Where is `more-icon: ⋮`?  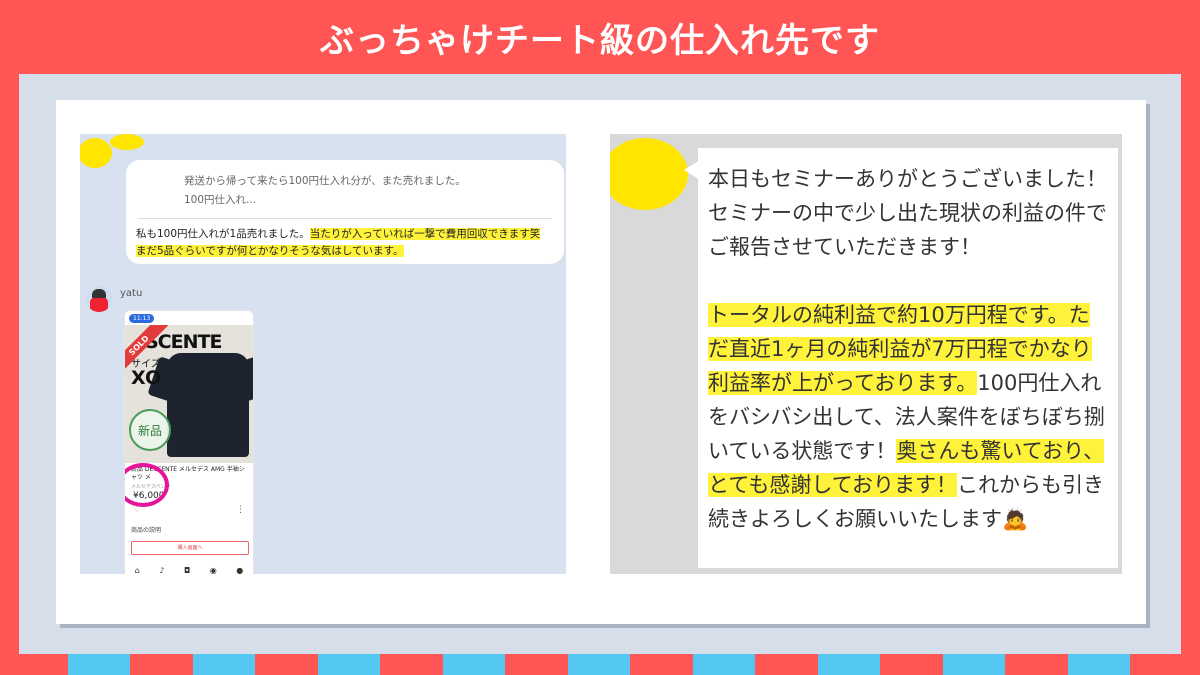 more-icon: ⋮ is located at coordinates (240, 510).